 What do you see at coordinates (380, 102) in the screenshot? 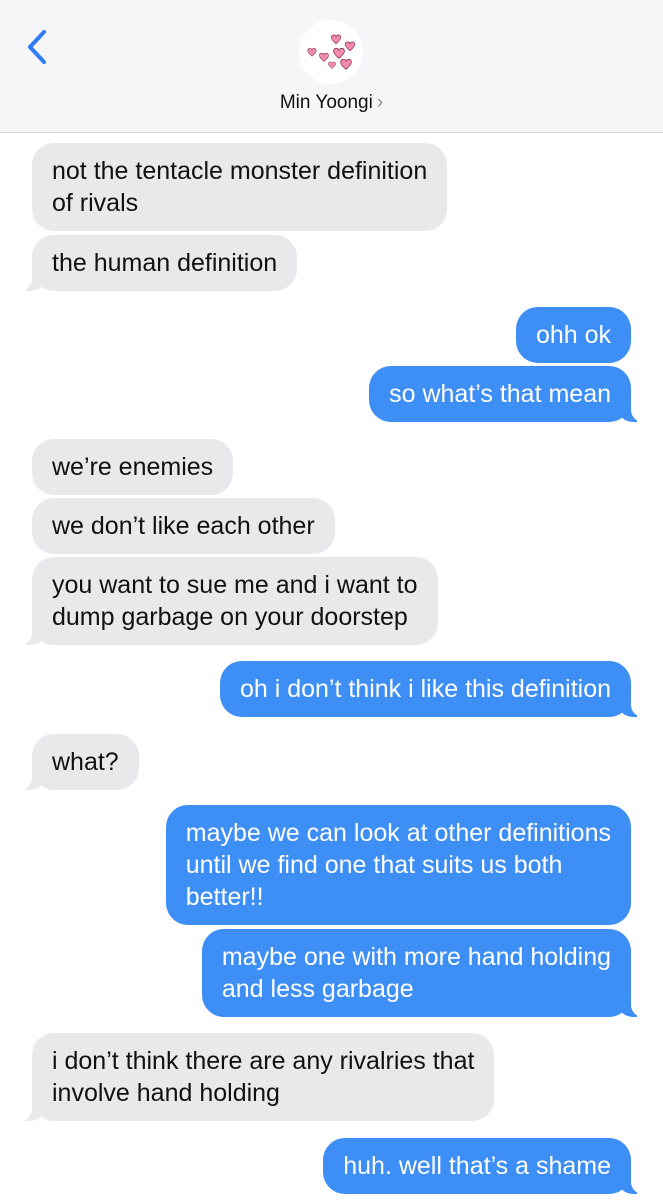
I see `chevron-right-icon: ›` at bounding box center [380, 102].